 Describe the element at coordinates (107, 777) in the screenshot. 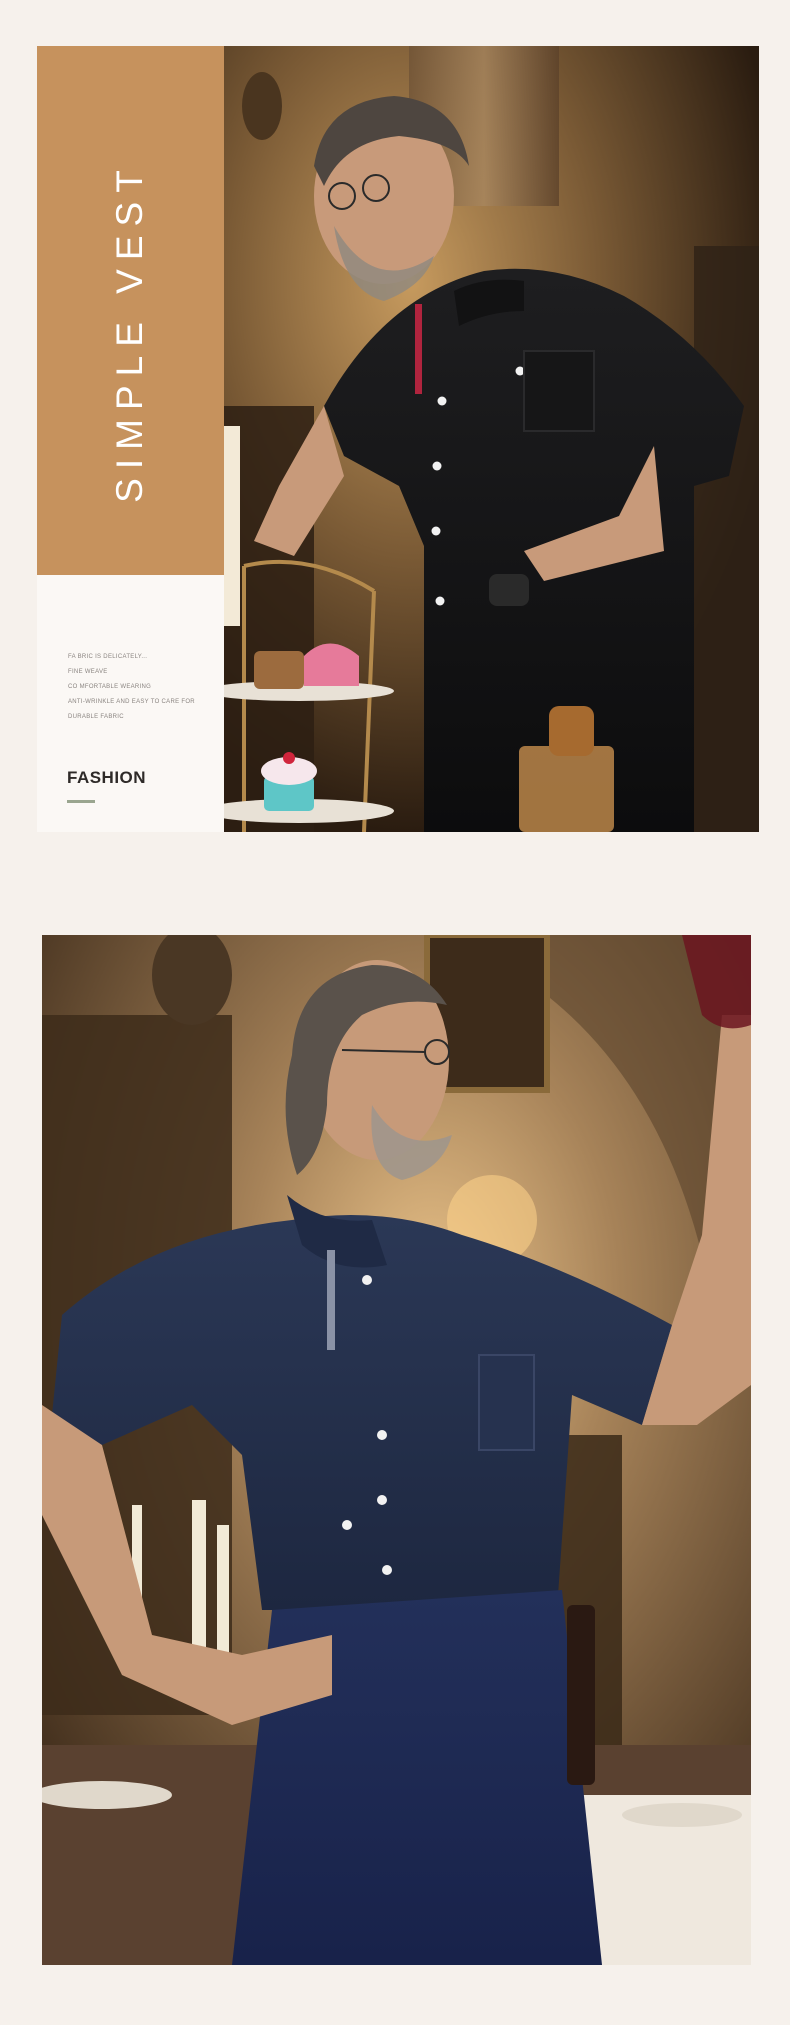

I see `section-label: FASHION` at that location.